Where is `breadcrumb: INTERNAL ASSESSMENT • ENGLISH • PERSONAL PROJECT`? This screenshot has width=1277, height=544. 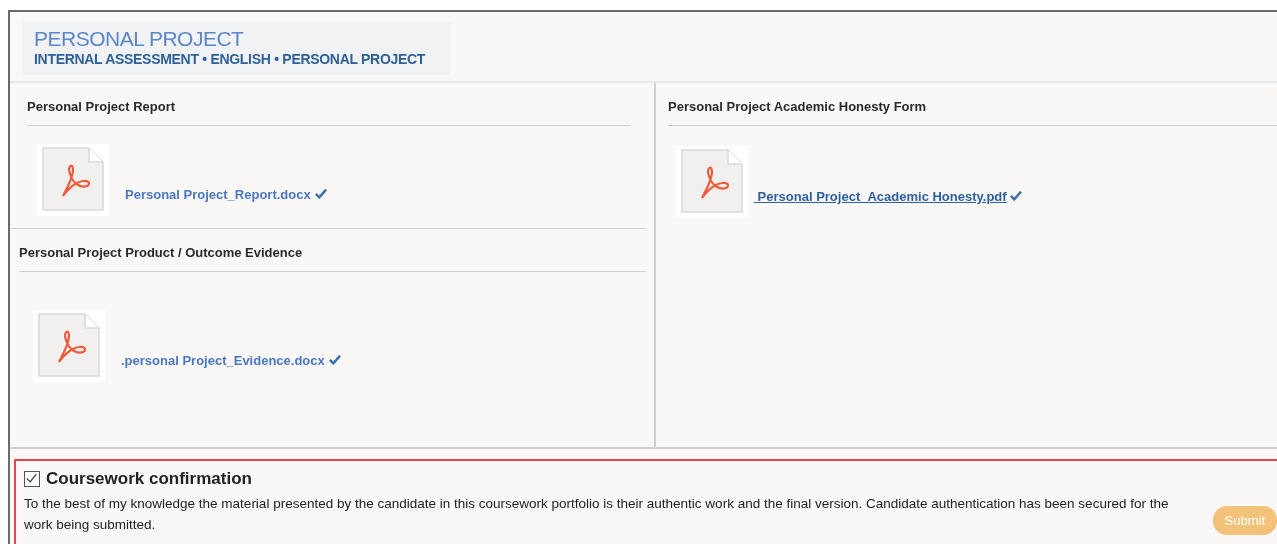 breadcrumb: INTERNAL ASSESSMENT • ENGLISH • PERSONAL PROJECT is located at coordinates (230, 59).